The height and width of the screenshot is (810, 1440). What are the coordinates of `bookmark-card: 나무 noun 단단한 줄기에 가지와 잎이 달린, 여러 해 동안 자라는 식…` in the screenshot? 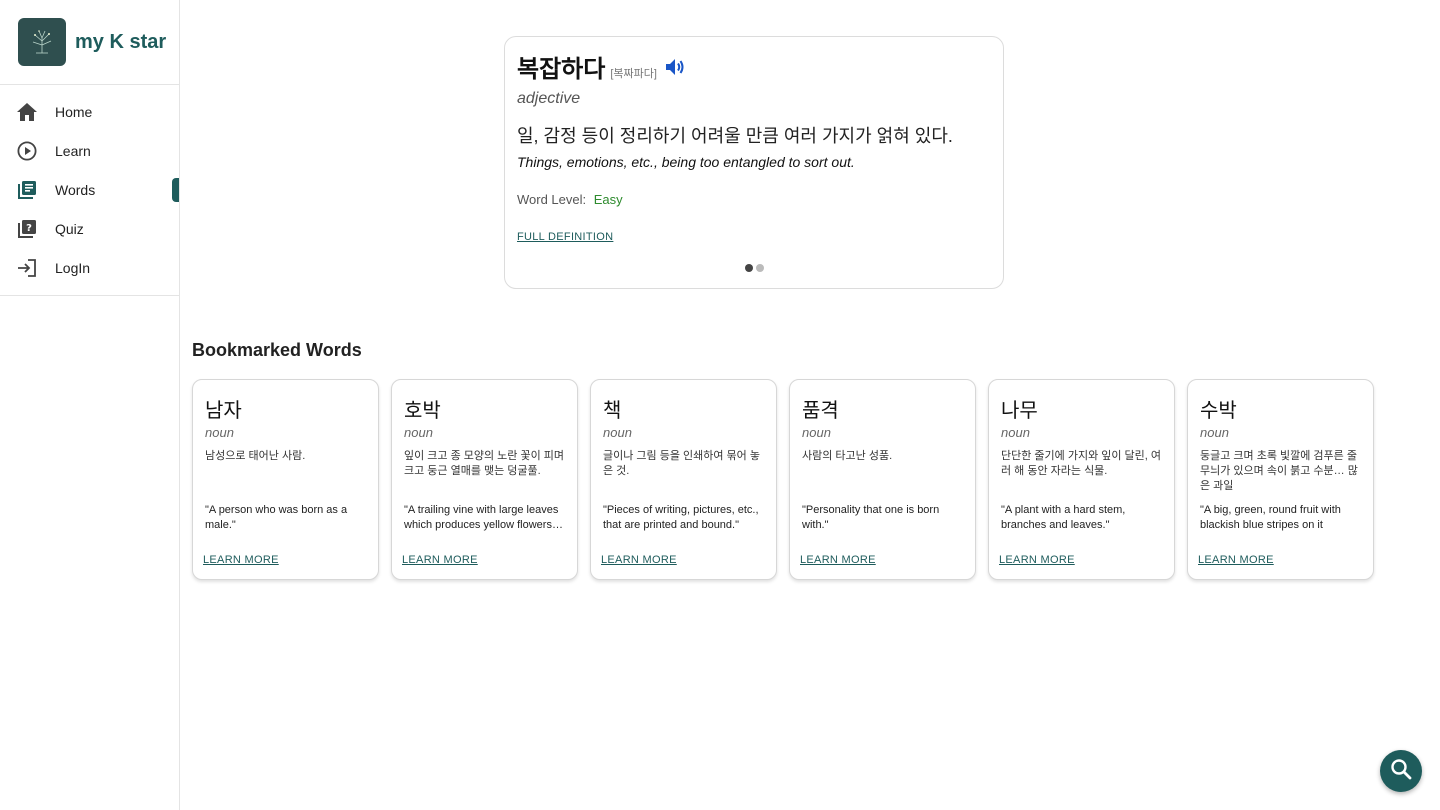 It's located at (1081, 479).